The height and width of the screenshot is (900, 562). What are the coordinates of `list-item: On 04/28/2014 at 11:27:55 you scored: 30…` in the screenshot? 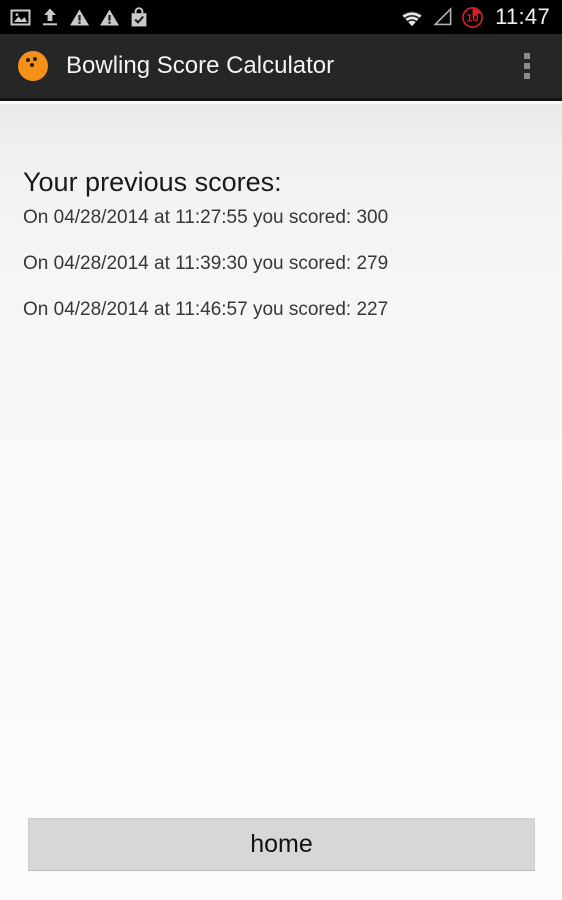 It's located at (206, 217).